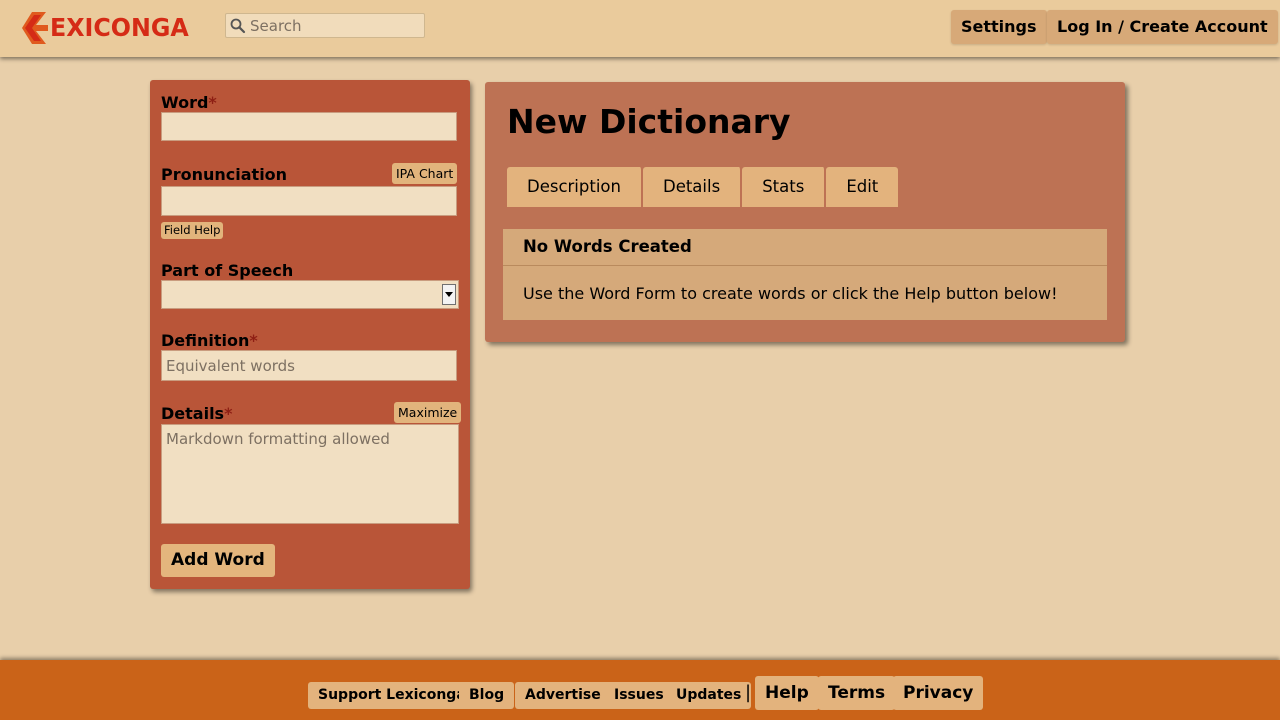 The image size is (1280, 720). What do you see at coordinates (310, 294) in the screenshot?
I see `part-of-speech-select` at bounding box center [310, 294].